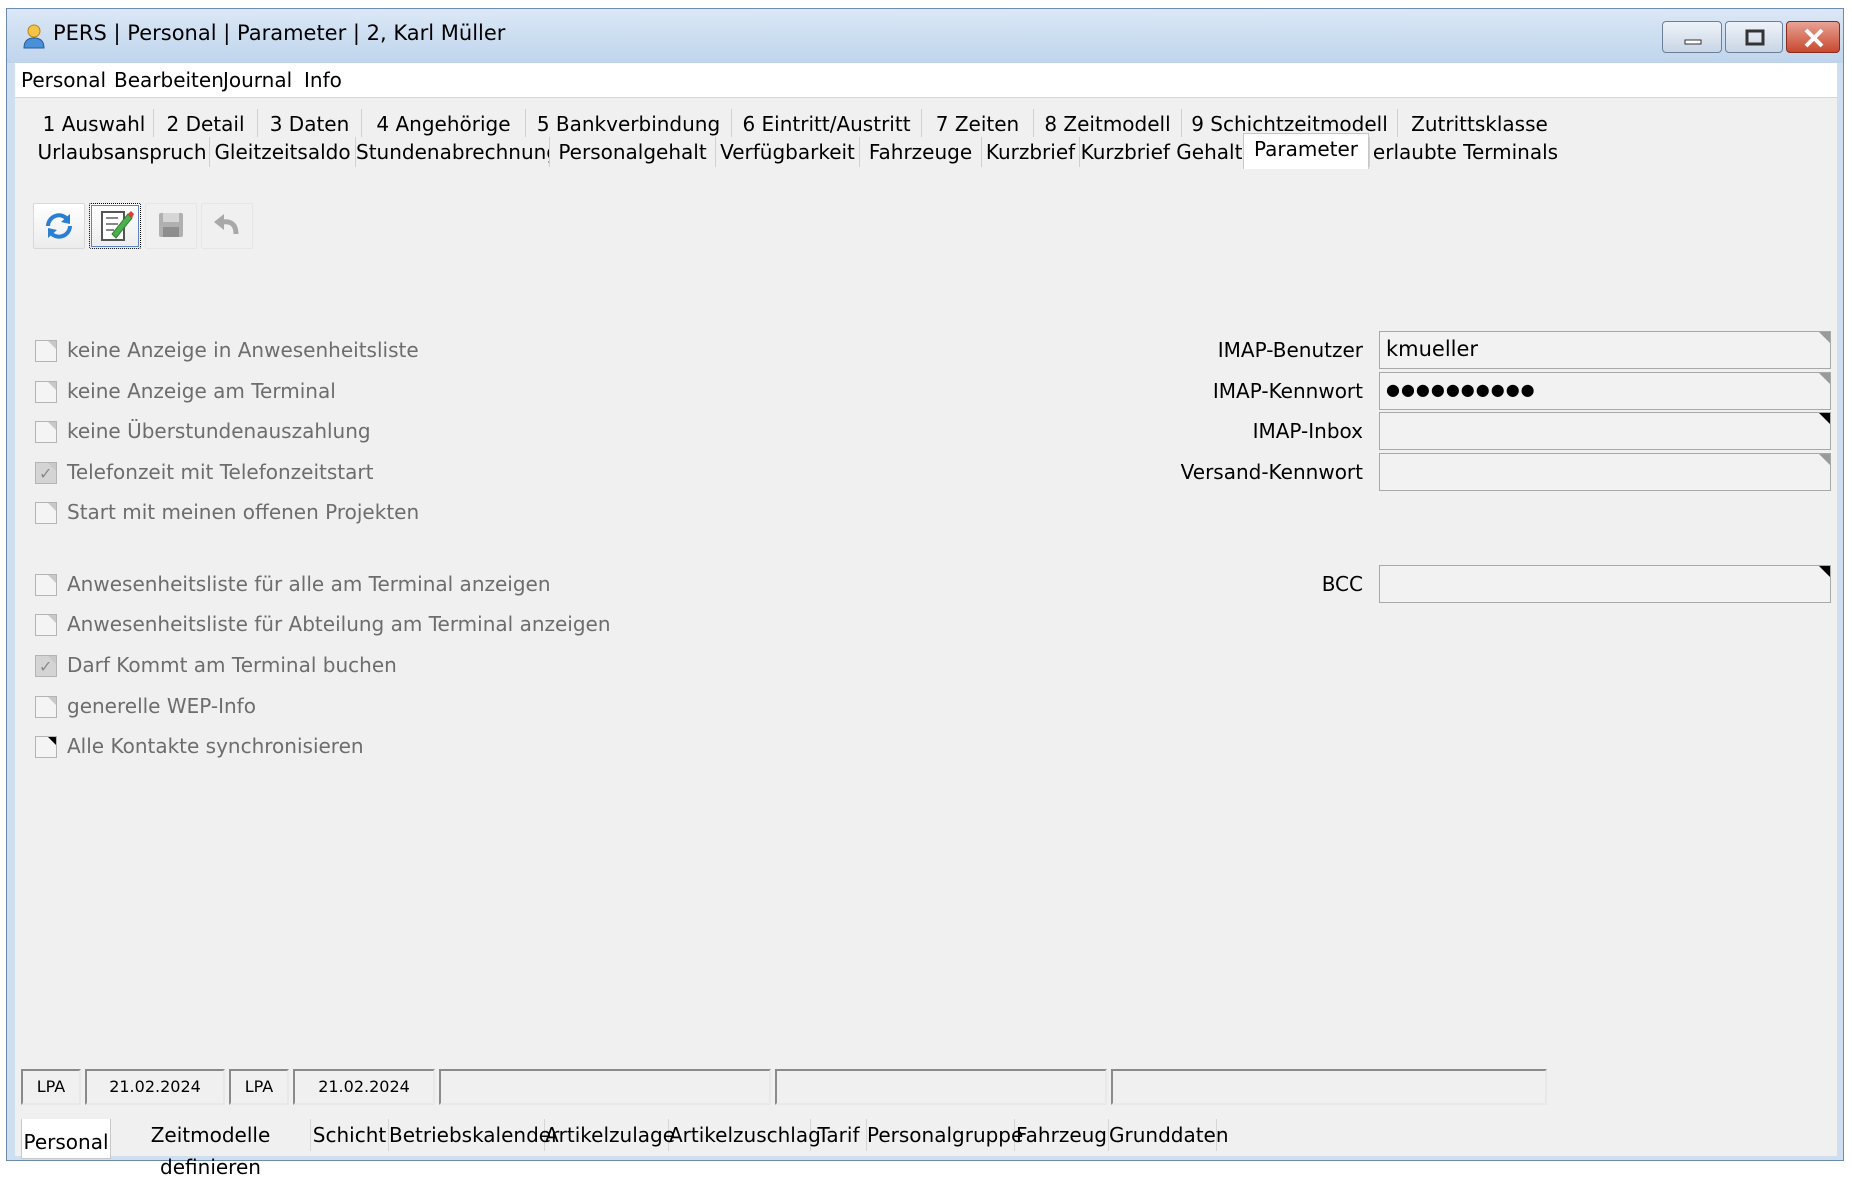  Describe the element at coordinates (839, 1135) in the screenshot. I see `module-tab-tarif: Tarif` at that location.